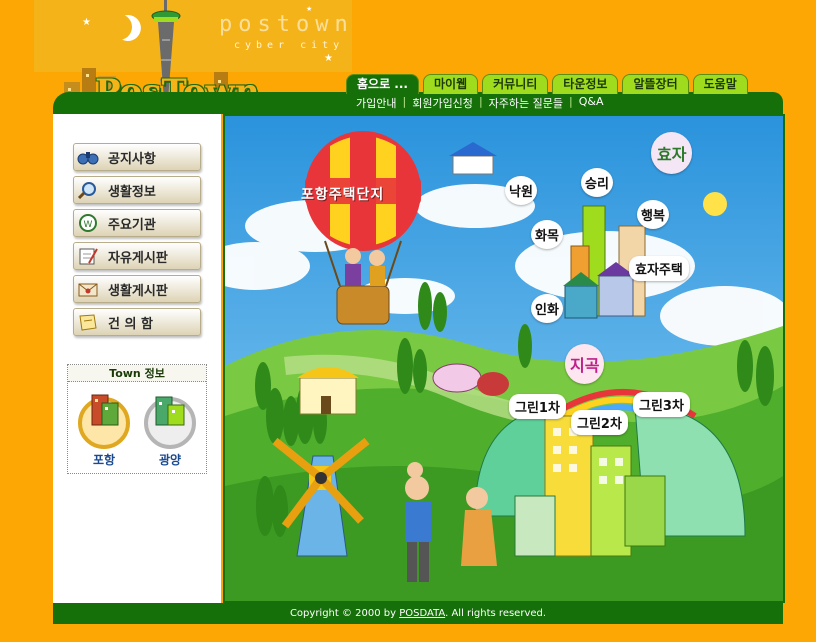 The width and height of the screenshot is (816, 642). Describe the element at coordinates (496, 613) in the screenshot. I see `copyright-suffix: . All rights reserved.` at that location.